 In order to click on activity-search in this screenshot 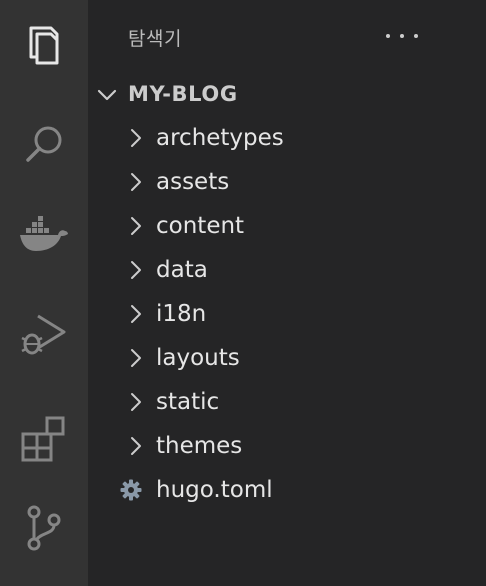, I will do `click(44, 145)`.